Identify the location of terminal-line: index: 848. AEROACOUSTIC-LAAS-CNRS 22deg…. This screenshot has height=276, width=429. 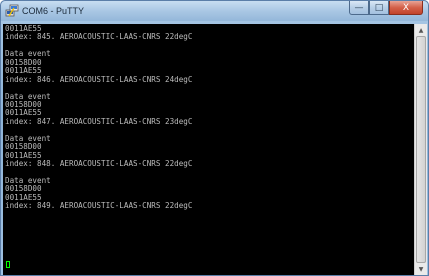
(99, 163).